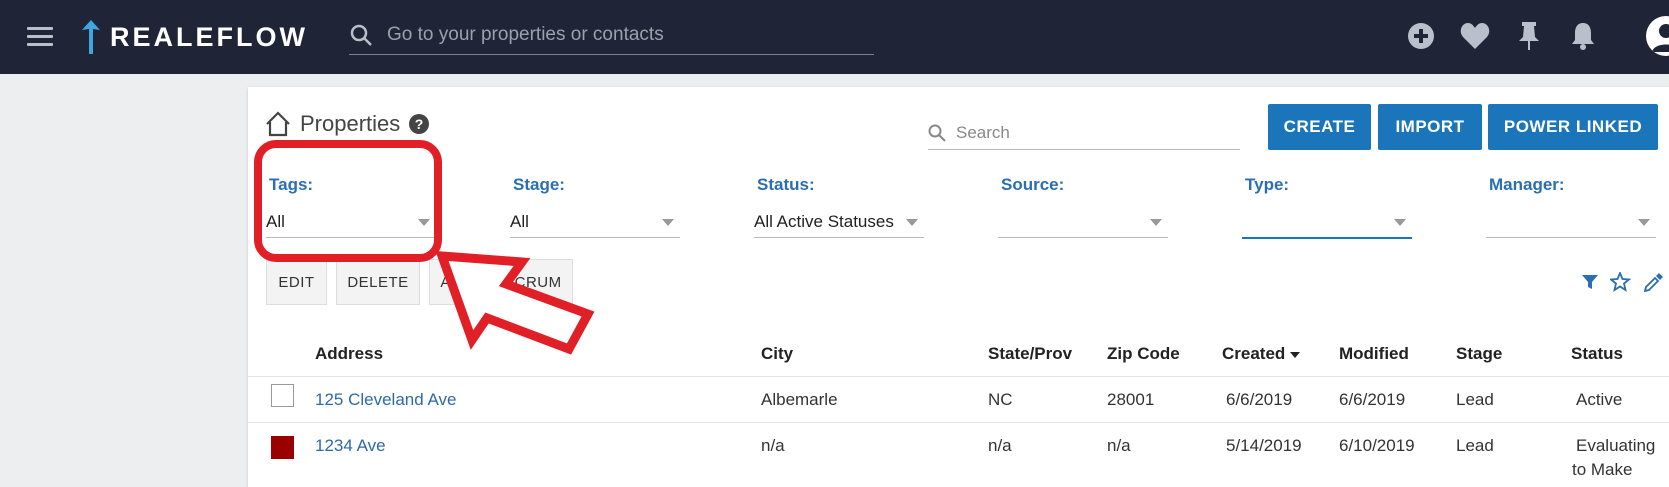 This screenshot has height=487, width=1669. What do you see at coordinates (296, 282) in the screenshot?
I see `edit-button: EDIT` at bounding box center [296, 282].